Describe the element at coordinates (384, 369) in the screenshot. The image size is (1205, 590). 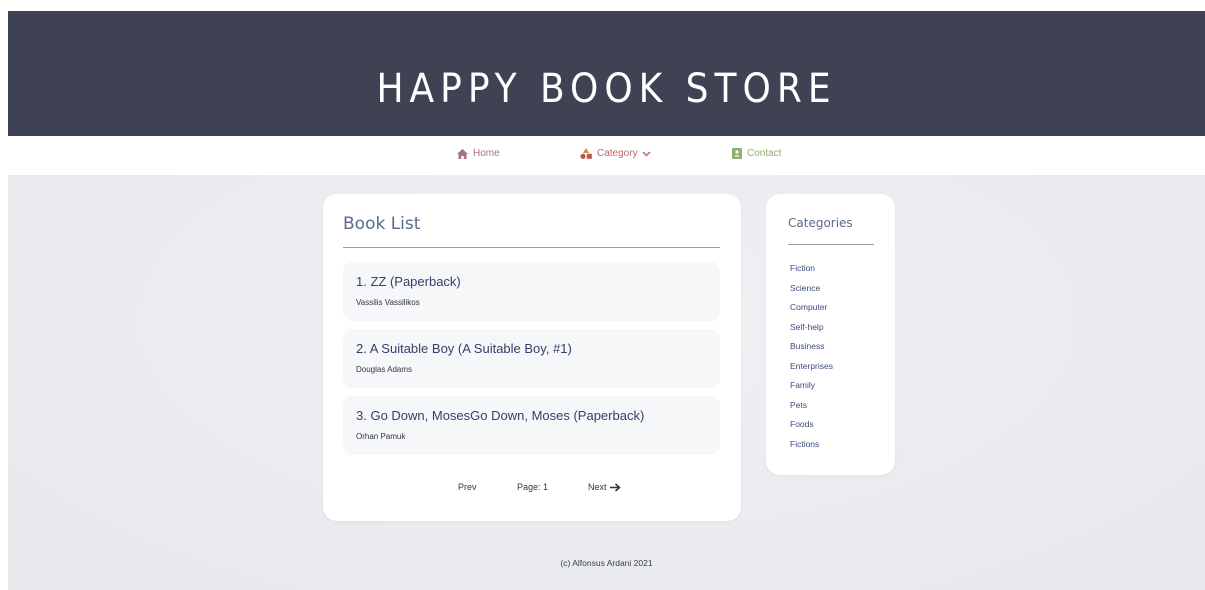
I see `book-author: Douglas Adams` at that location.